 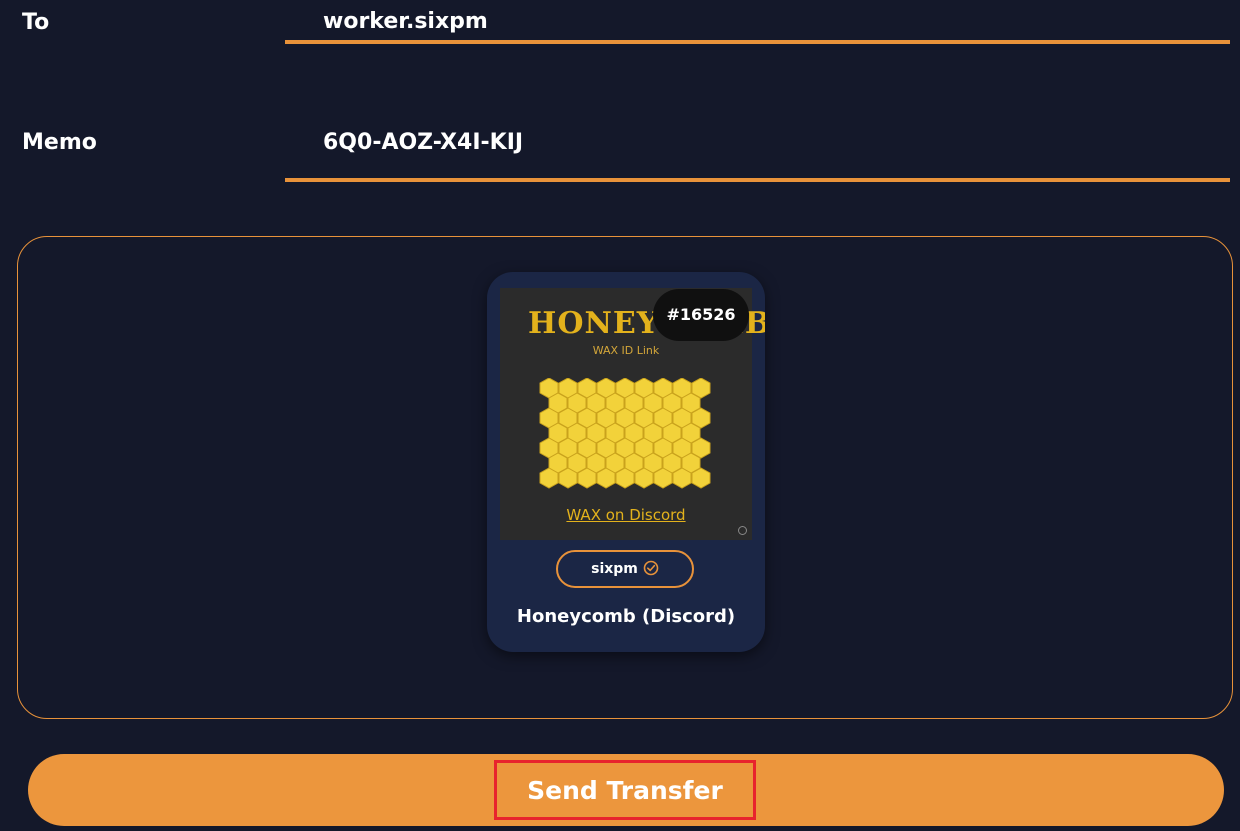 I want to click on collection-badge: sixpm, so click(x=625, y=569).